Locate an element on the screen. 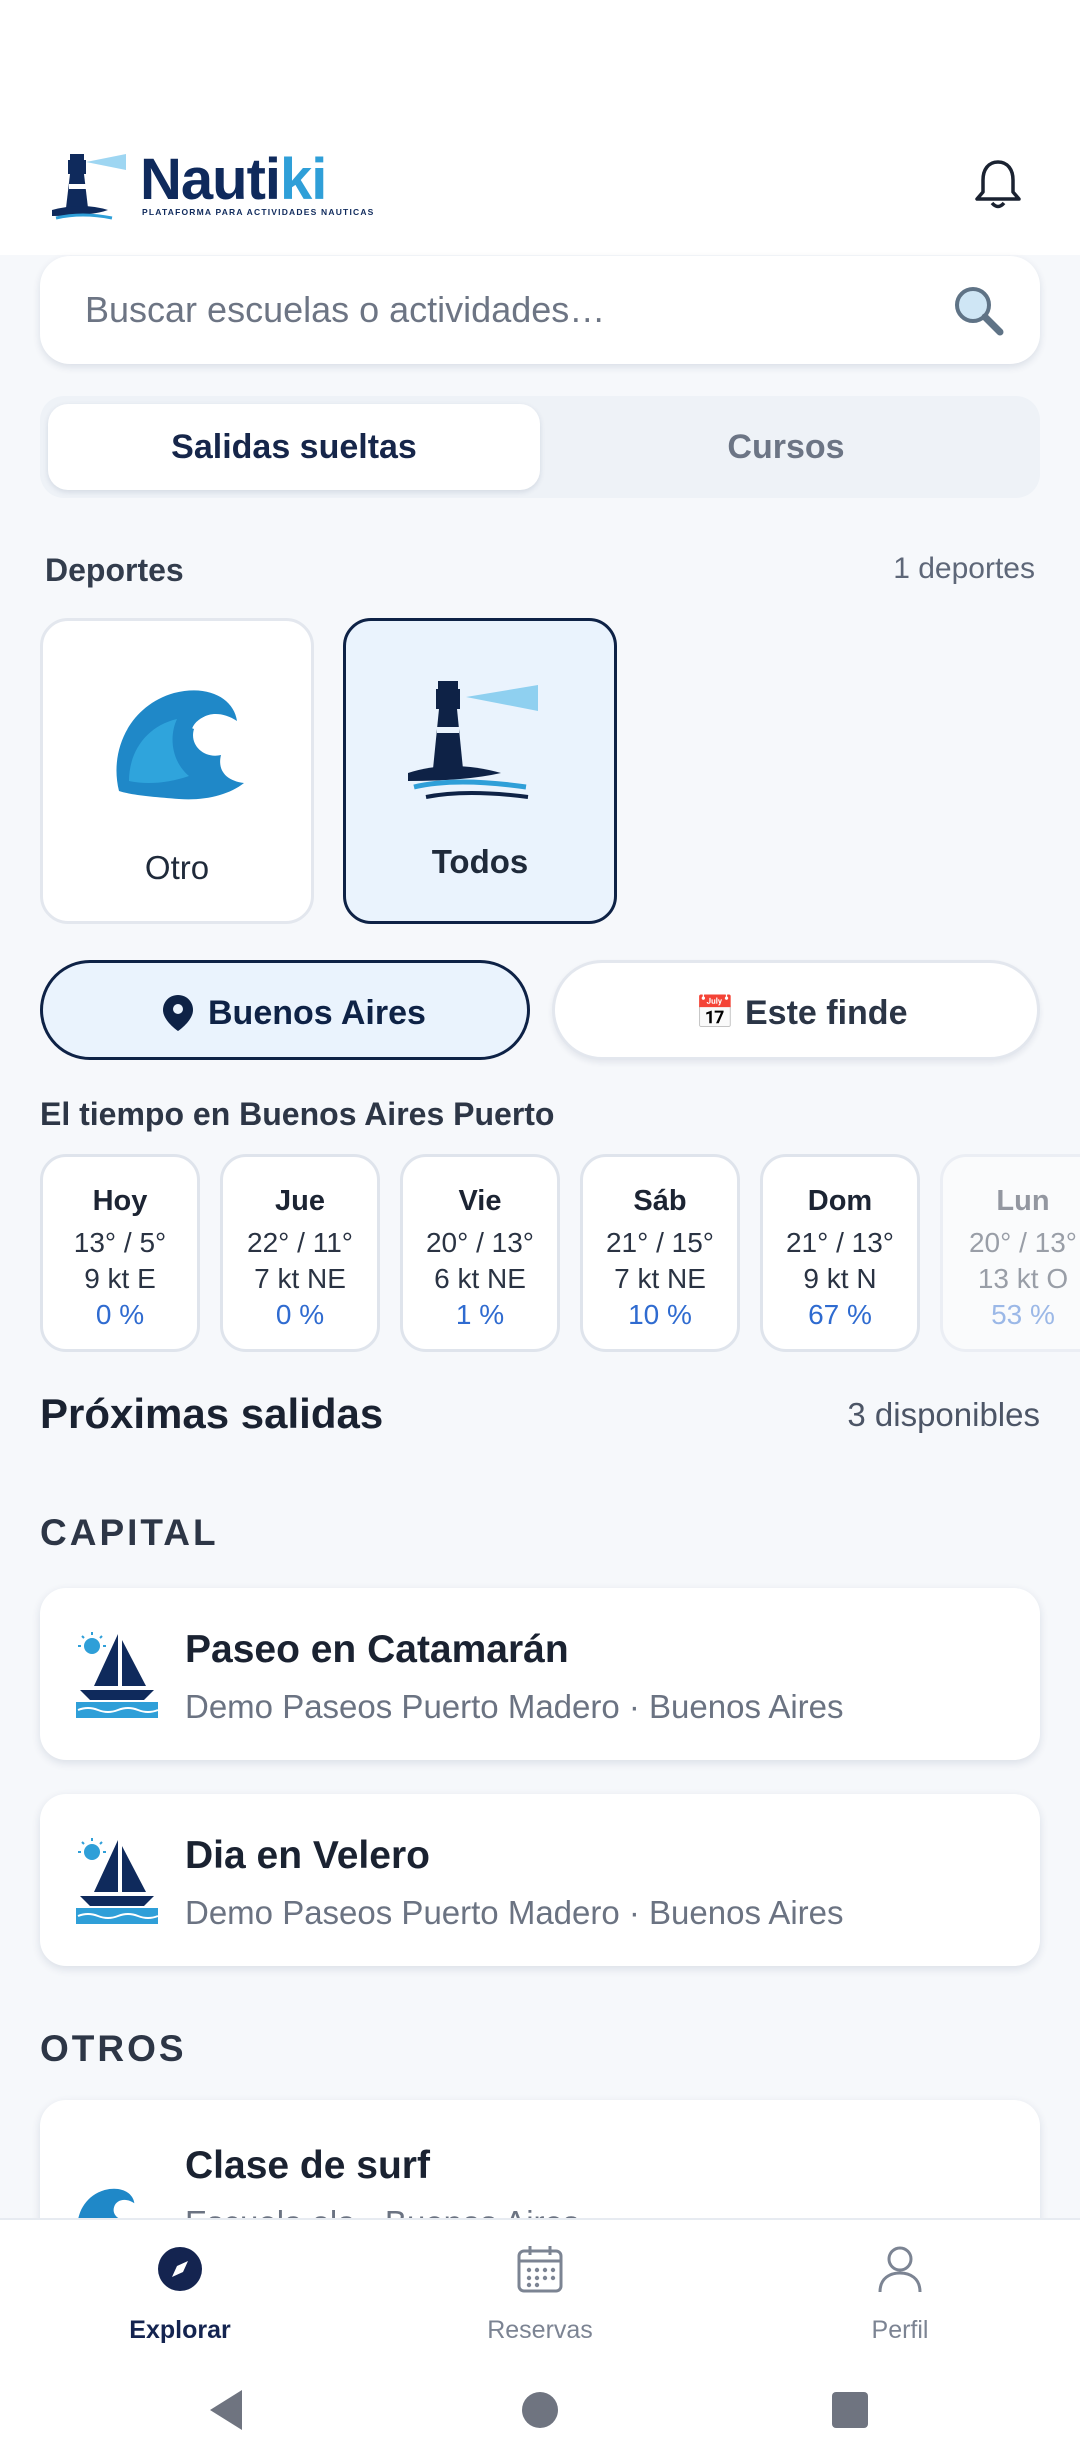 Image resolution: width=1080 pixels, height=2460 pixels. weather-day-card: Vie 20° / 13° 6 kt NE 1 % is located at coordinates (480, 1253).